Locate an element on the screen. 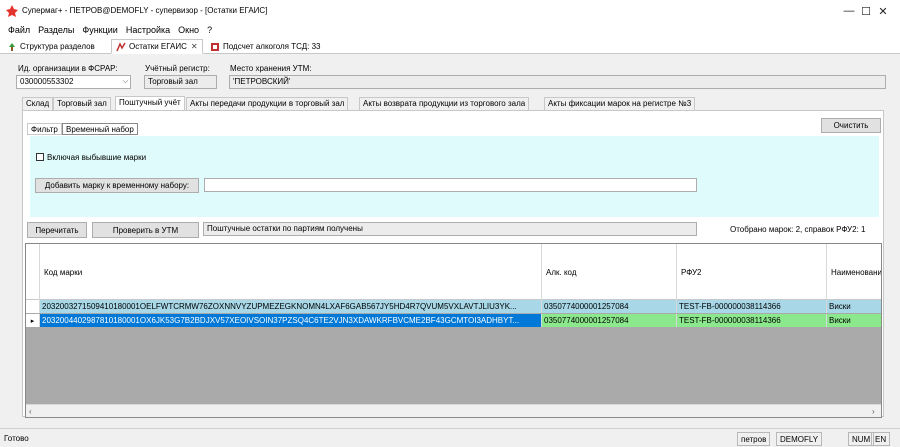 The height and width of the screenshot is (447, 900). register-label: Учётный регистр: is located at coordinates (177, 68).